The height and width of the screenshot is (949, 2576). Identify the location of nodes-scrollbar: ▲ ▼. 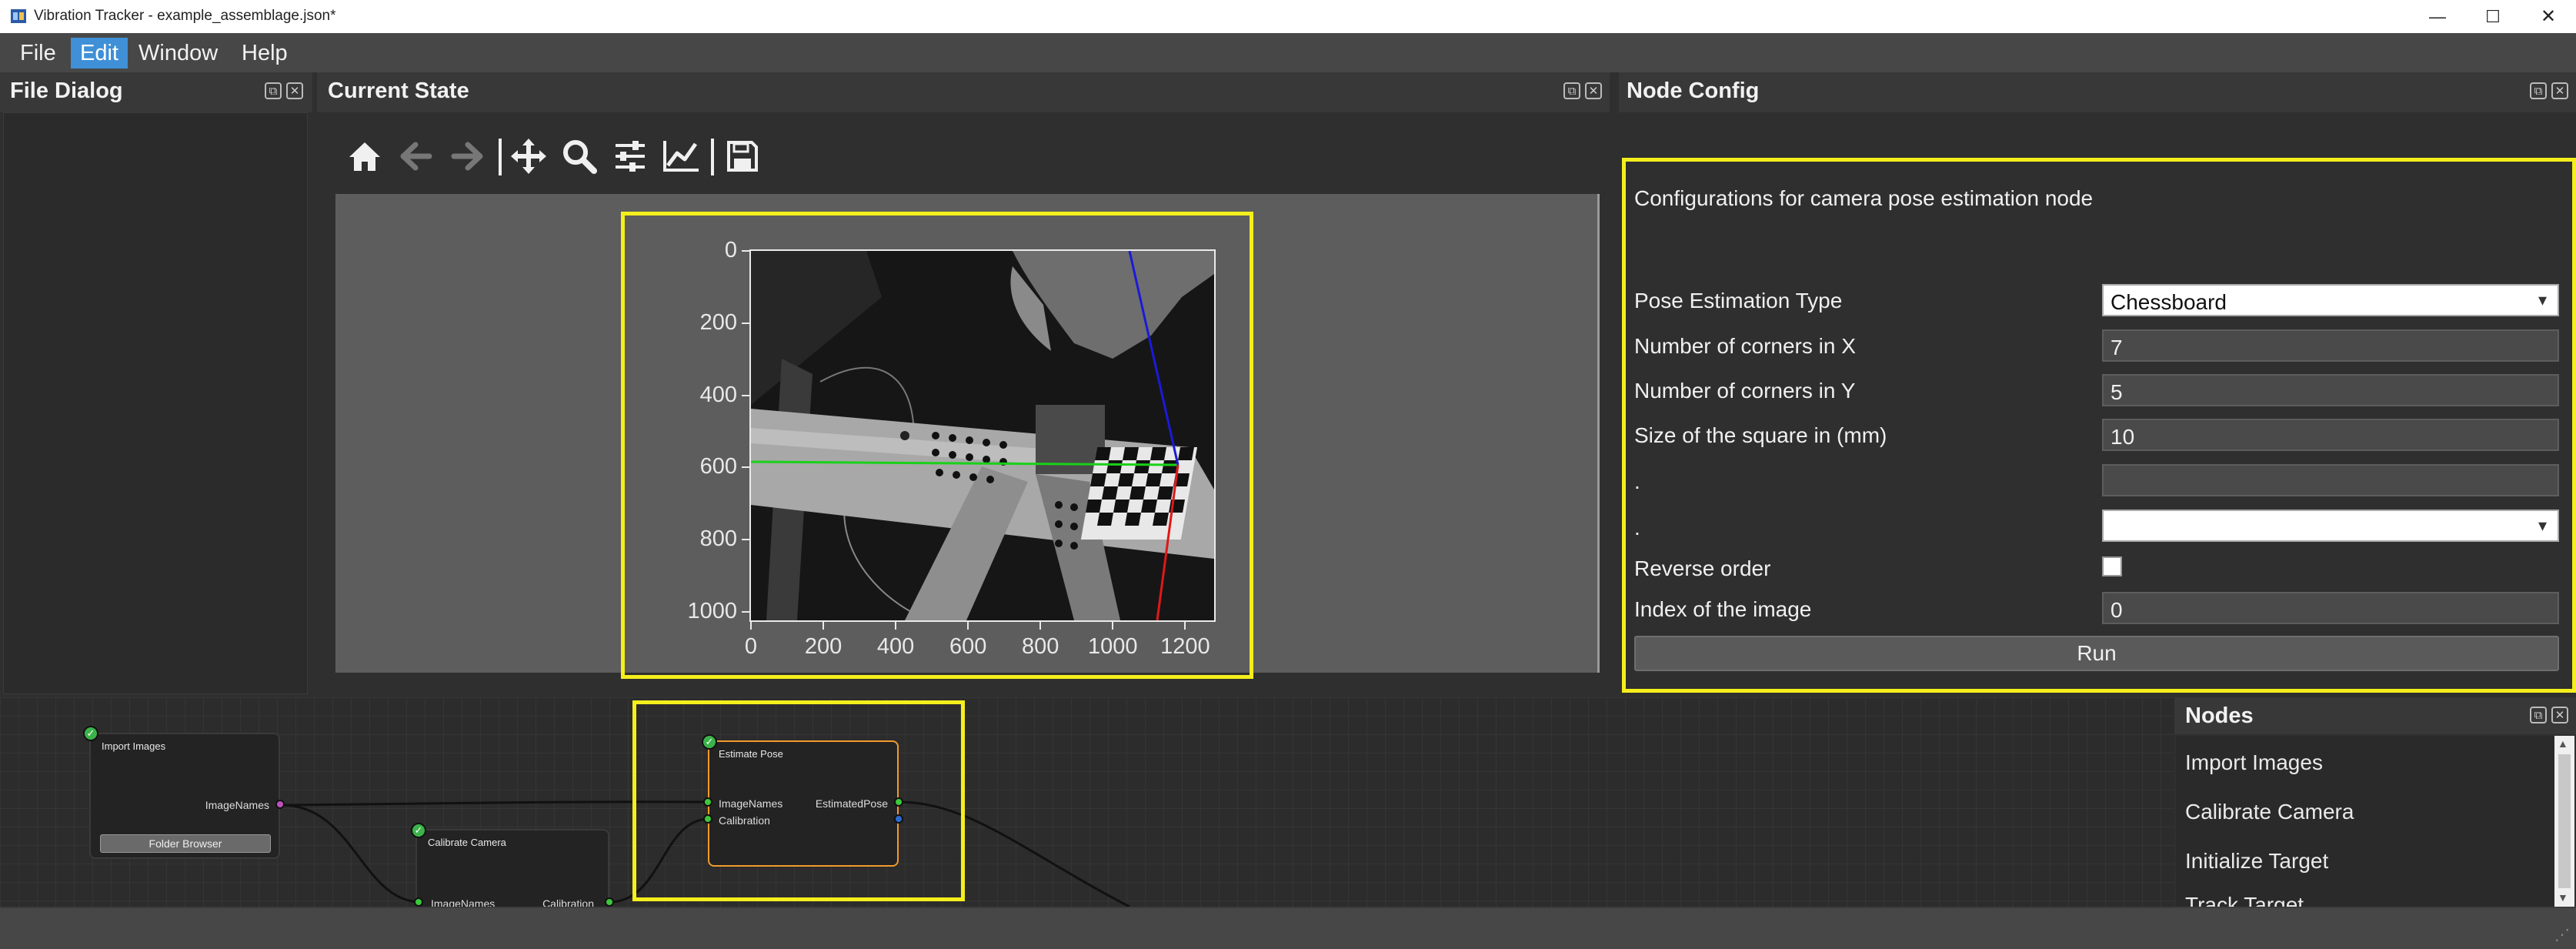
(2564, 821).